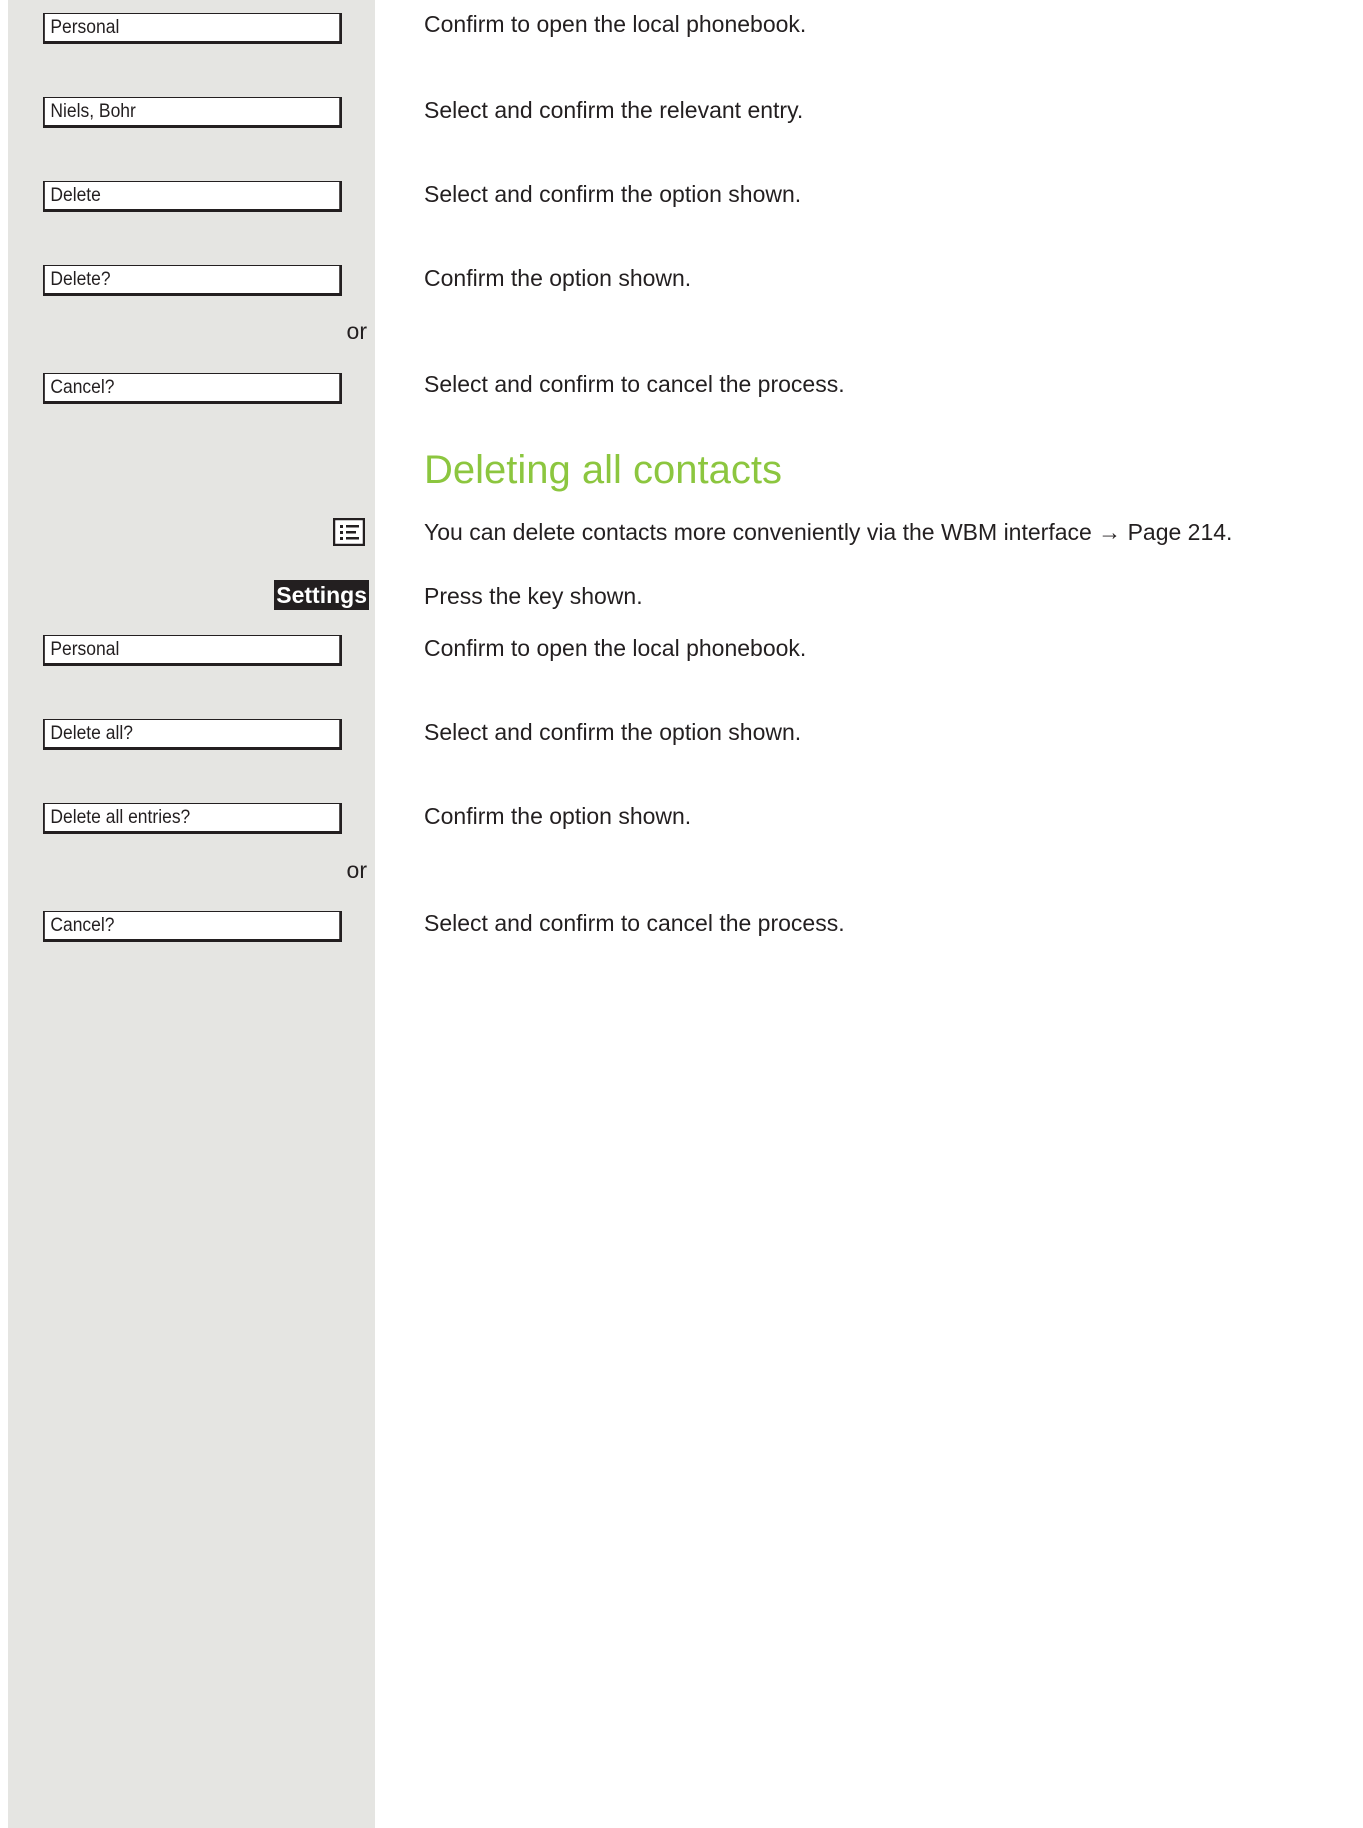 The width and height of the screenshot is (1363, 1828). What do you see at coordinates (192, 280) in the screenshot?
I see `display-option-delete-confirm: Delete?` at bounding box center [192, 280].